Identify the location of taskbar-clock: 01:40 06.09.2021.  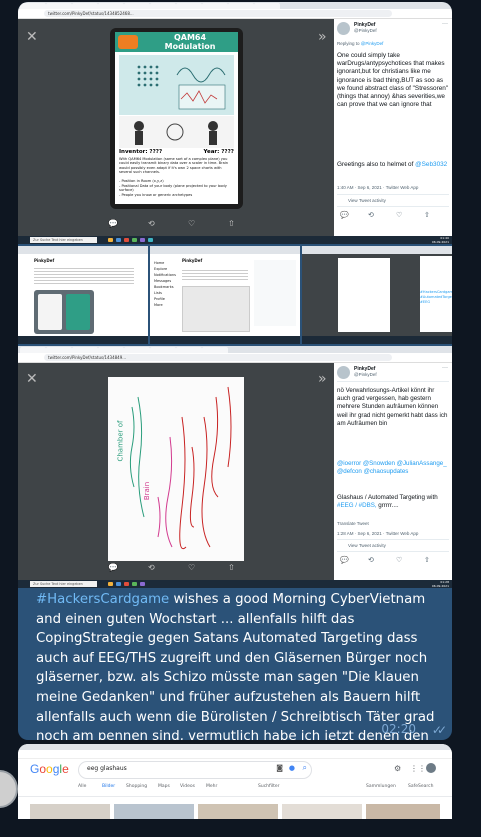
(440, 240).